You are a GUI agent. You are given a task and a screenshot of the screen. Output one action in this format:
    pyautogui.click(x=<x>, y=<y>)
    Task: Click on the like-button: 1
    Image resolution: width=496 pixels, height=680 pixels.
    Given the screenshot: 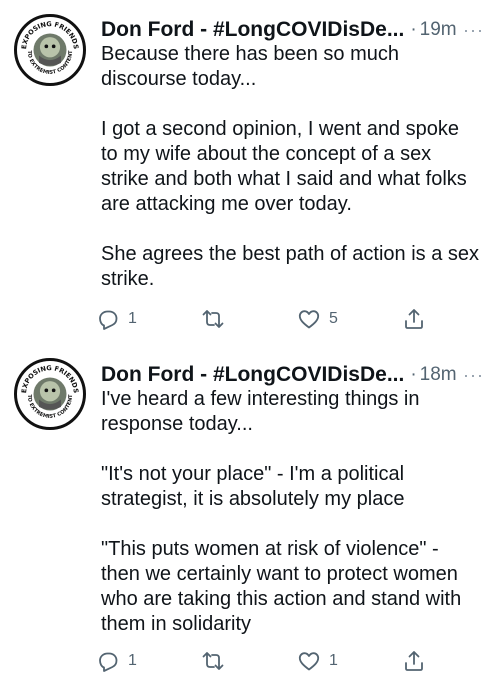 What is the action you would take?
    pyautogui.click(x=317, y=661)
    